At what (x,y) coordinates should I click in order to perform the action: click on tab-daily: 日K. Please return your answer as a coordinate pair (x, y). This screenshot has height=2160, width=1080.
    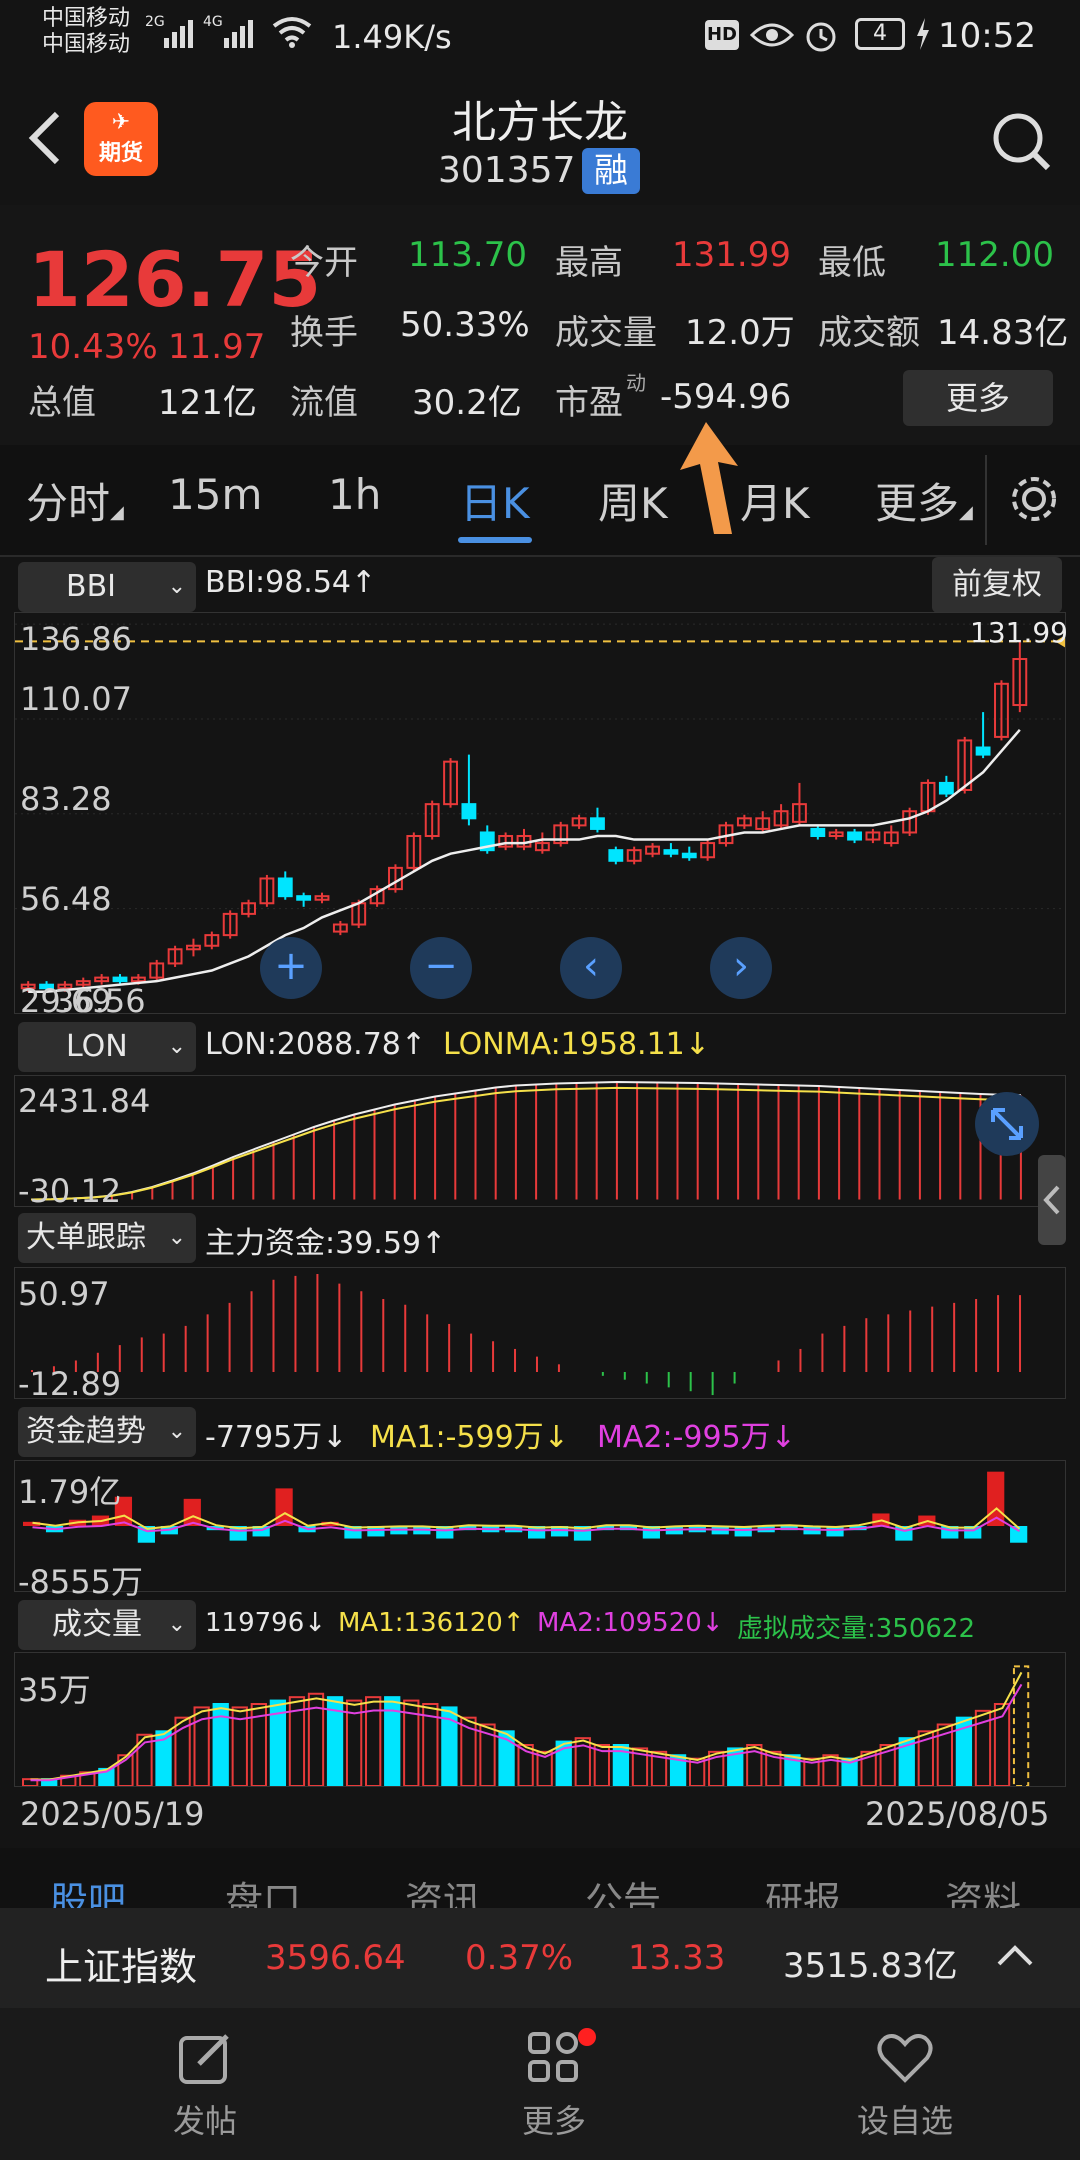
    Looking at the image, I should click on (495, 500).